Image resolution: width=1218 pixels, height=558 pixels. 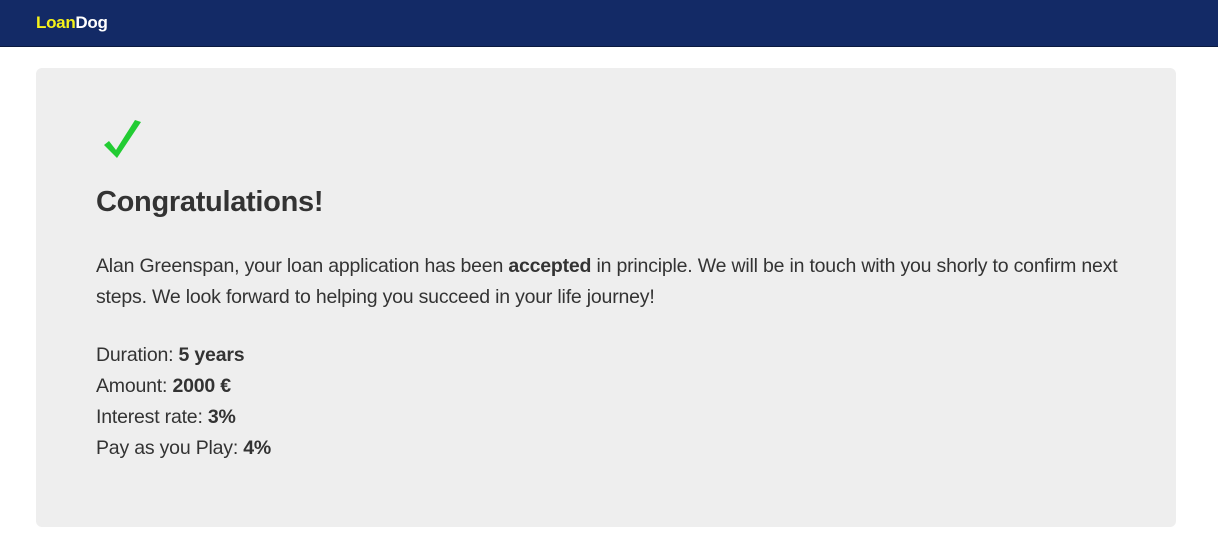 I want to click on detail-label: Duration:, so click(x=137, y=355).